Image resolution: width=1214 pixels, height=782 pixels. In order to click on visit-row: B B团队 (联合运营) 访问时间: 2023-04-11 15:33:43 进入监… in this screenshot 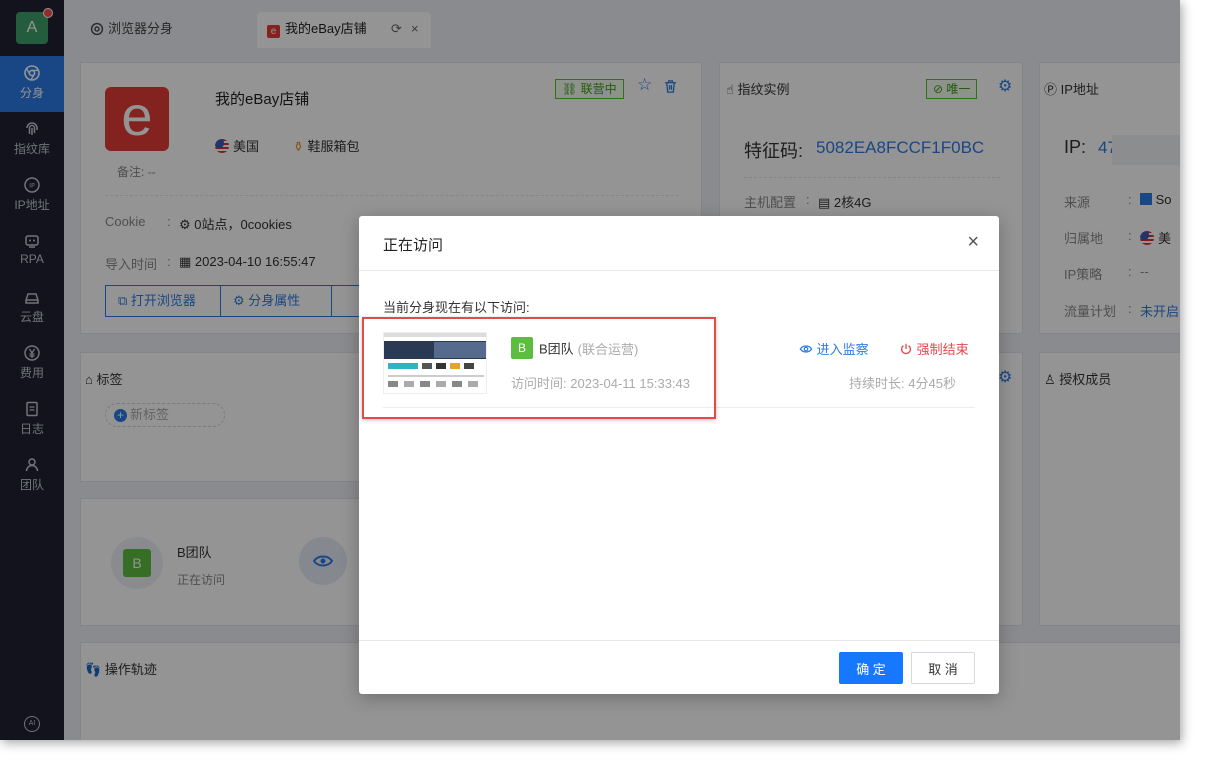, I will do `click(679, 368)`.